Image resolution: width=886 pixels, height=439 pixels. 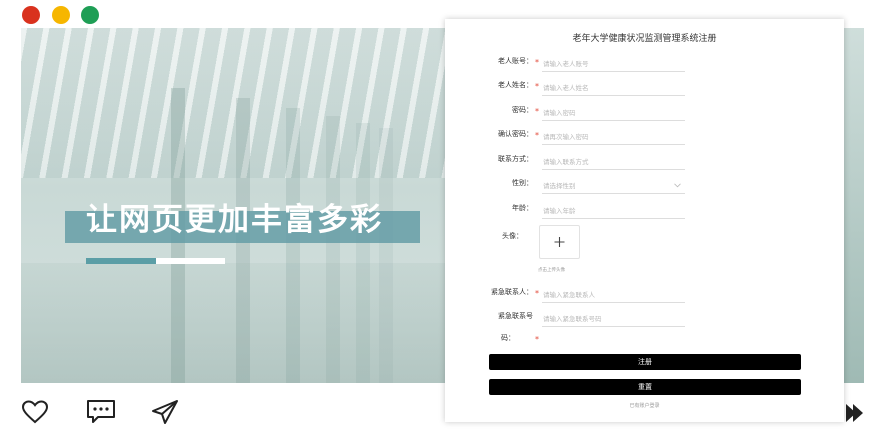 What do you see at coordinates (512, 292) in the screenshot?
I see `field-emergency-contact-label: 紧急联系人：` at bounding box center [512, 292].